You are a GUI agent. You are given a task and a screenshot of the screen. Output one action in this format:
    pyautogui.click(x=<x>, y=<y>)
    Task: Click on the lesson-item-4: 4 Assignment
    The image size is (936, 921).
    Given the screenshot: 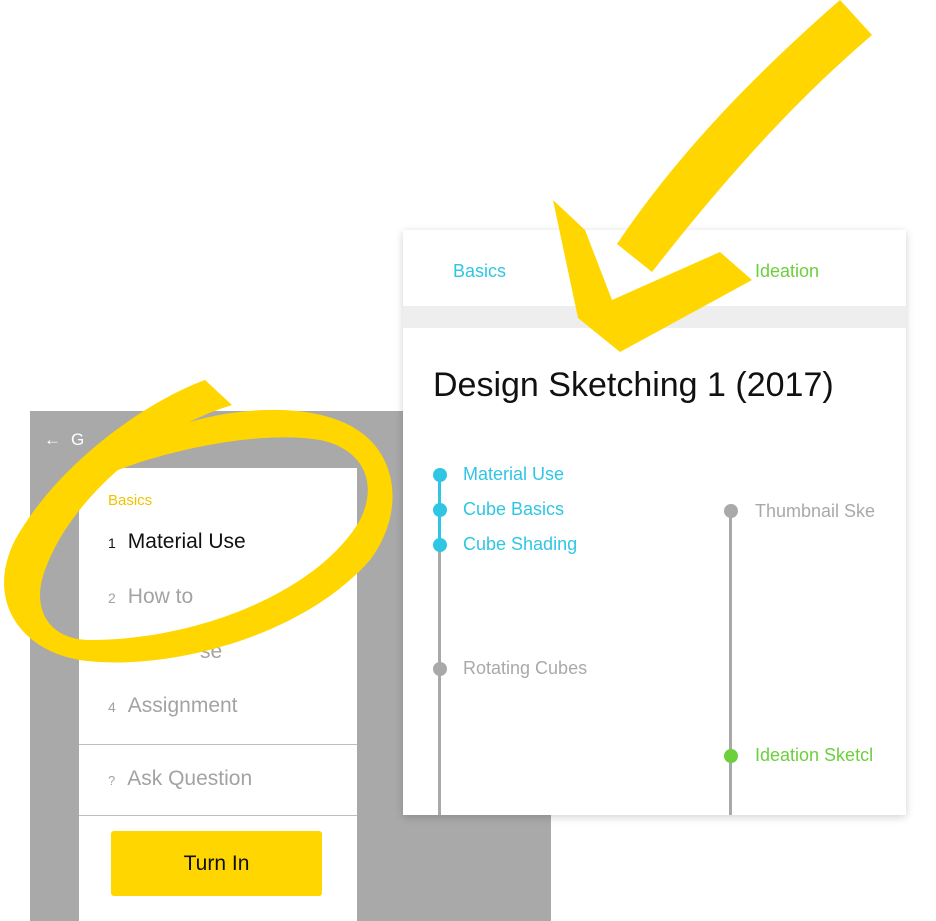 What is the action you would take?
    pyautogui.click(x=173, y=706)
    